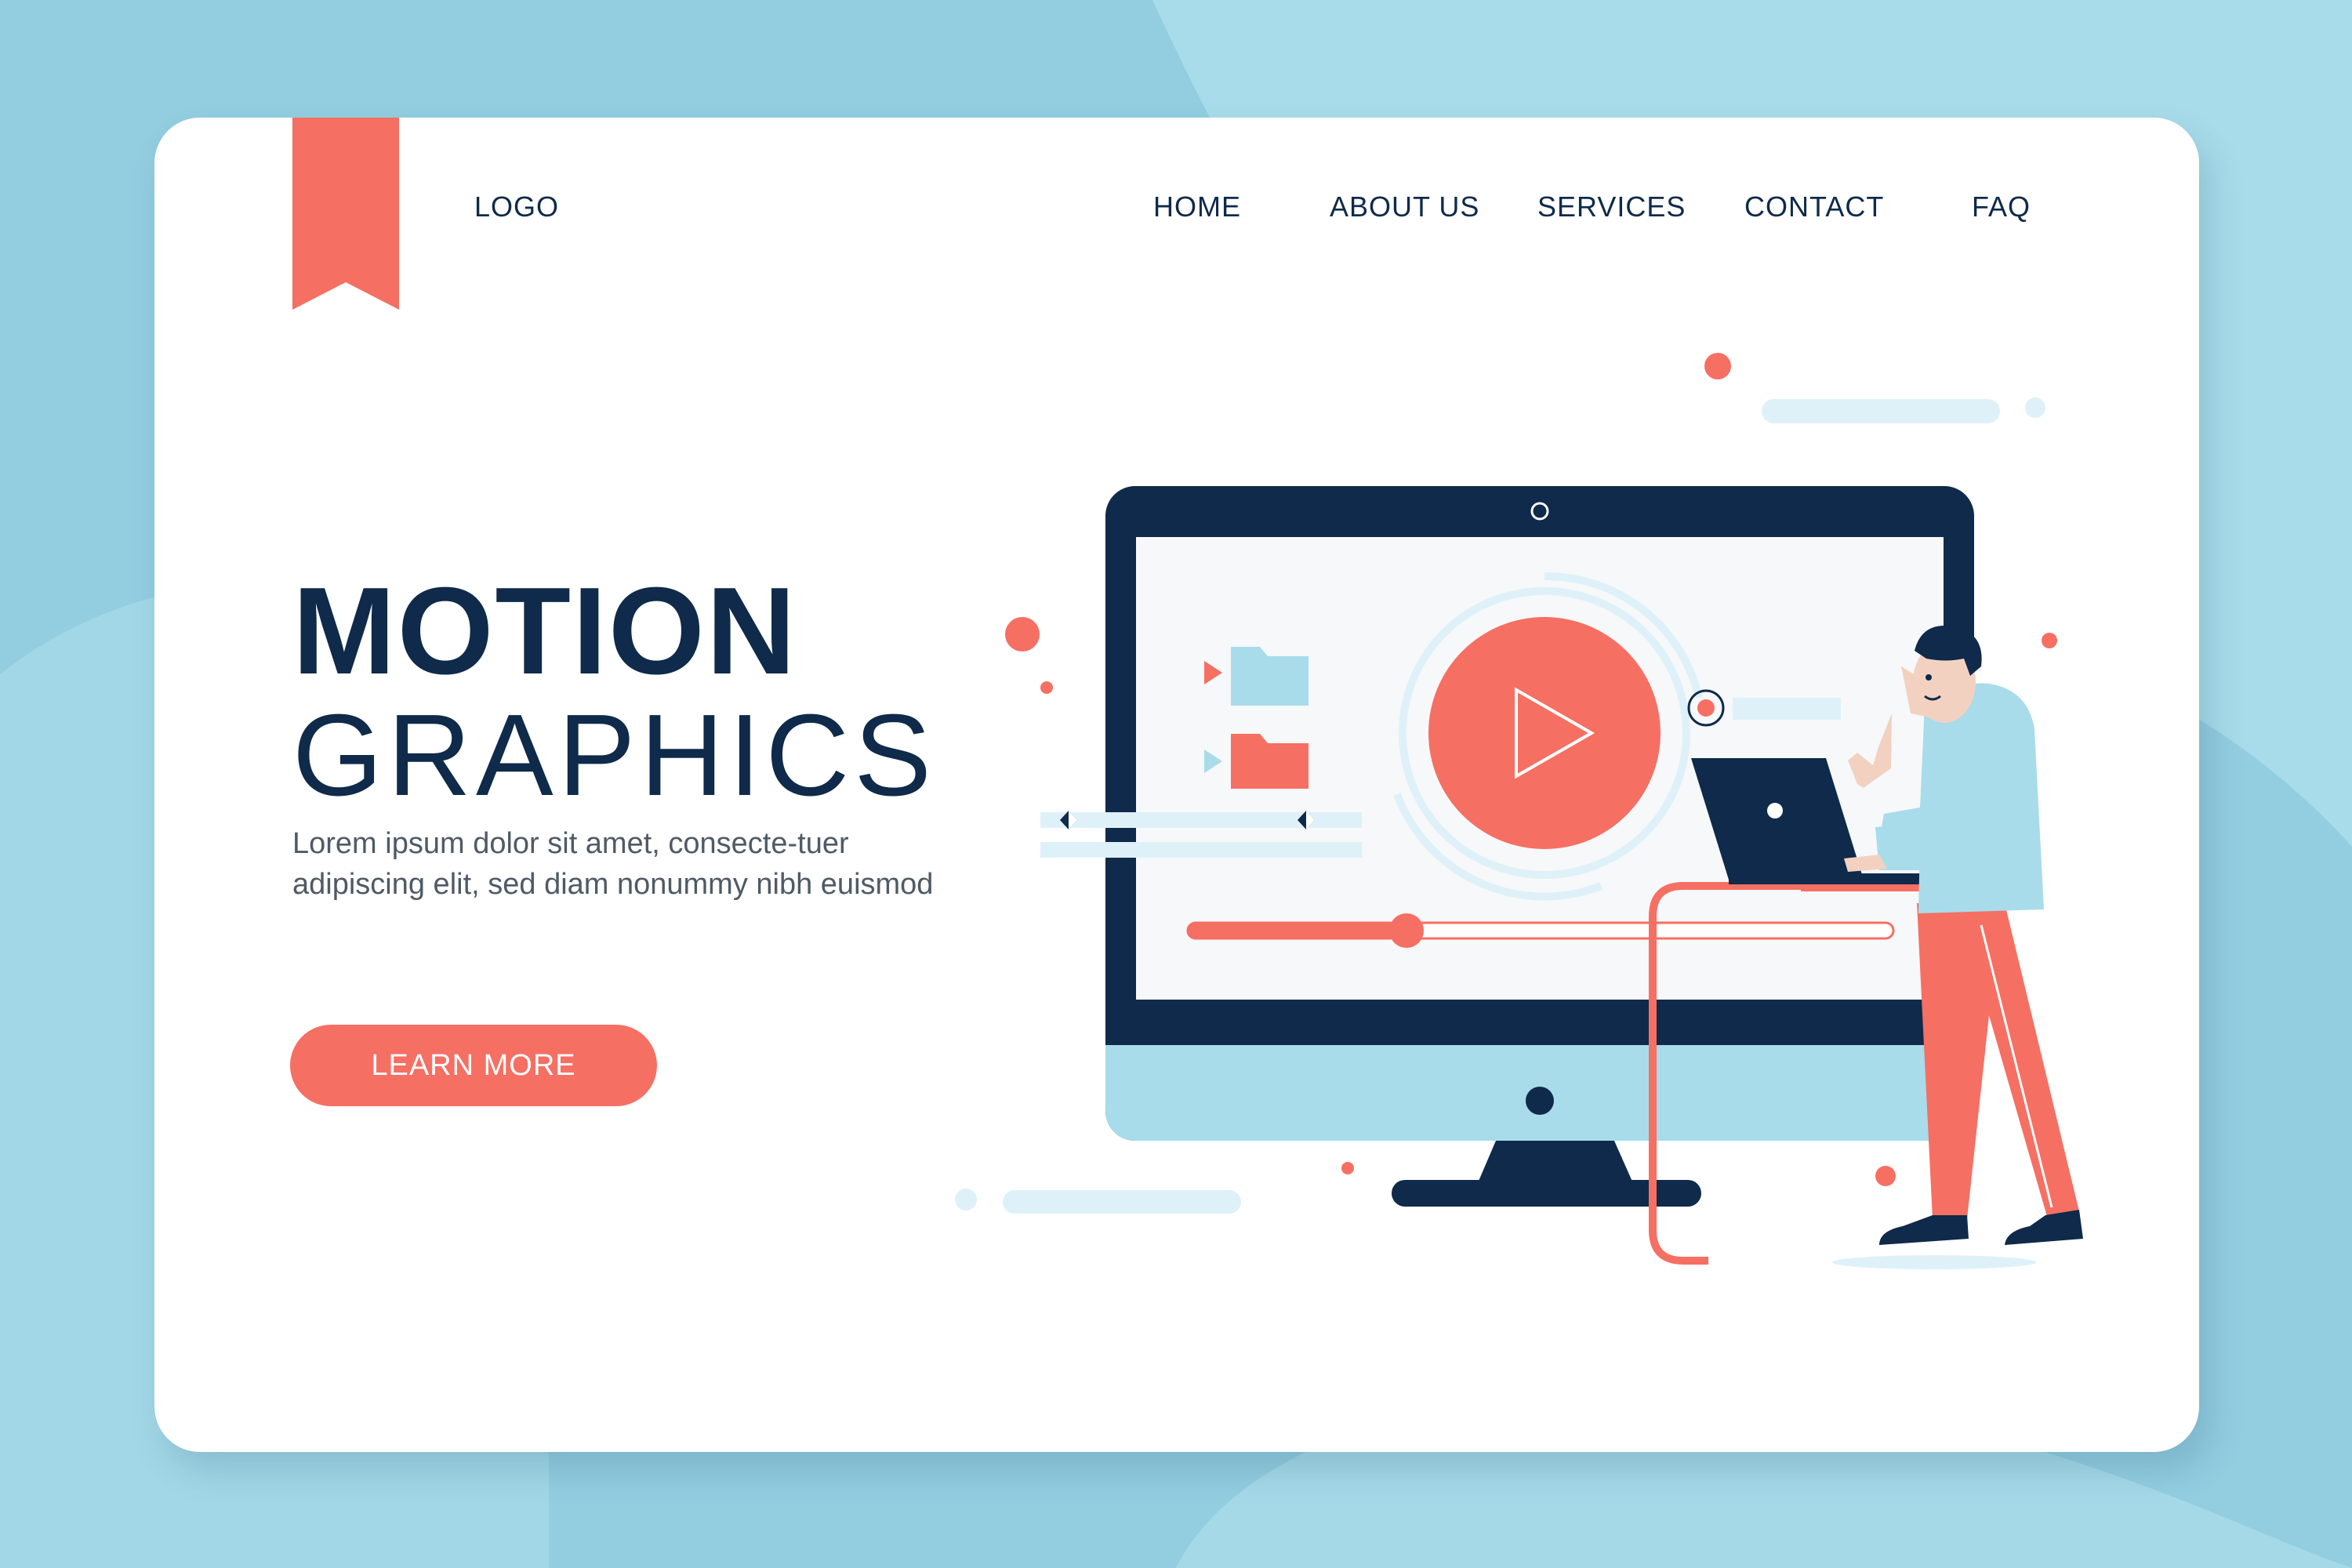 This screenshot has width=2352, height=1568. What do you see at coordinates (1297, 931) in the screenshot?
I see `progress-fill` at bounding box center [1297, 931].